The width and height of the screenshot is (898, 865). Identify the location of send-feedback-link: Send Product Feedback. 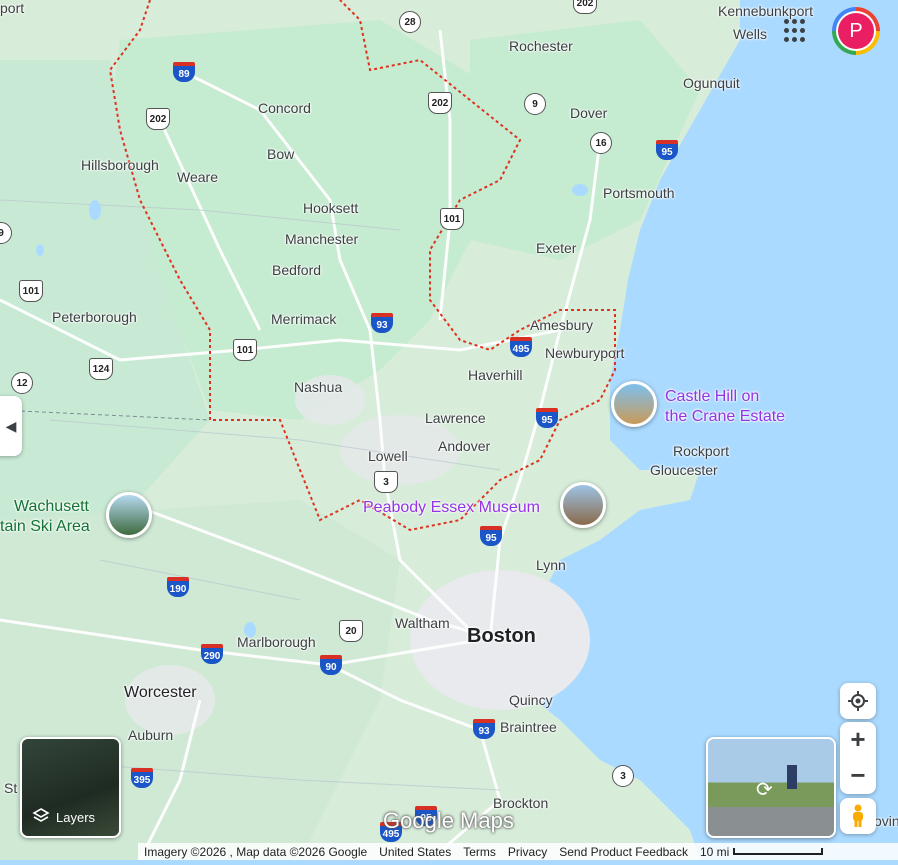
(623, 852).